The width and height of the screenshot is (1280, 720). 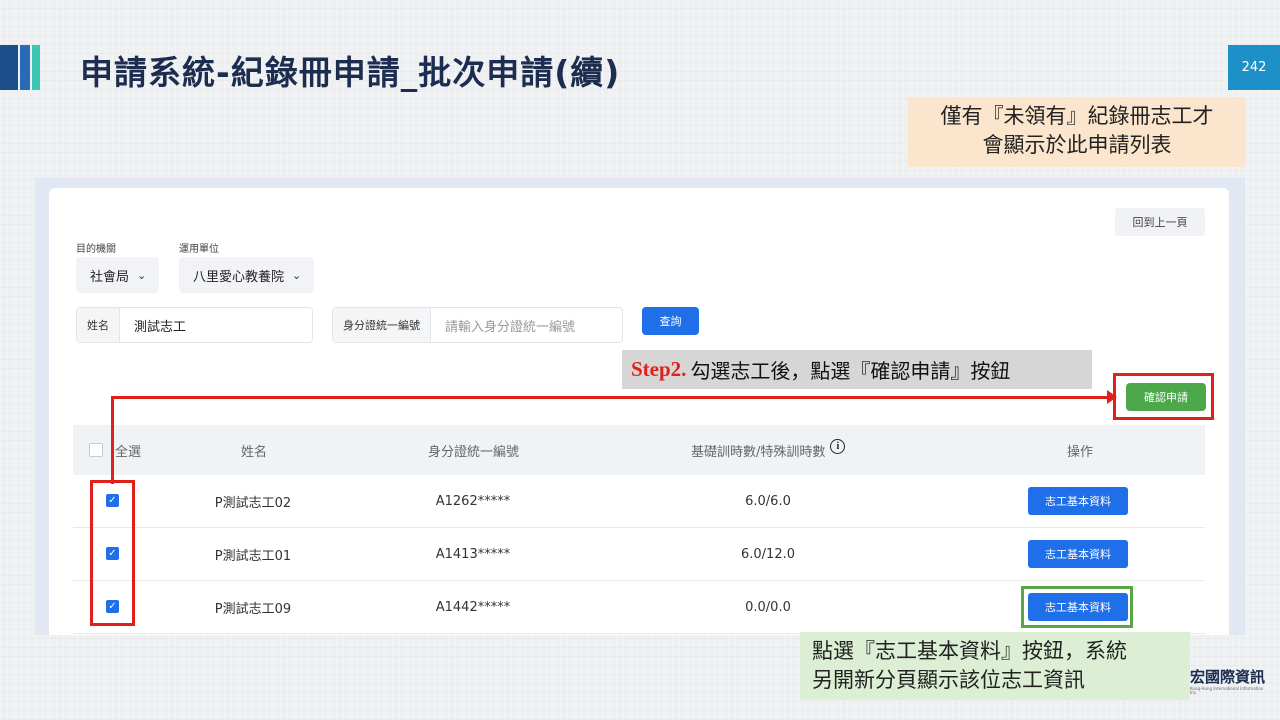 What do you see at coordinates (1077, 607) in the screenshot?
I see `volunteer-info-highlight-box` at bounding box center [1077, 607].